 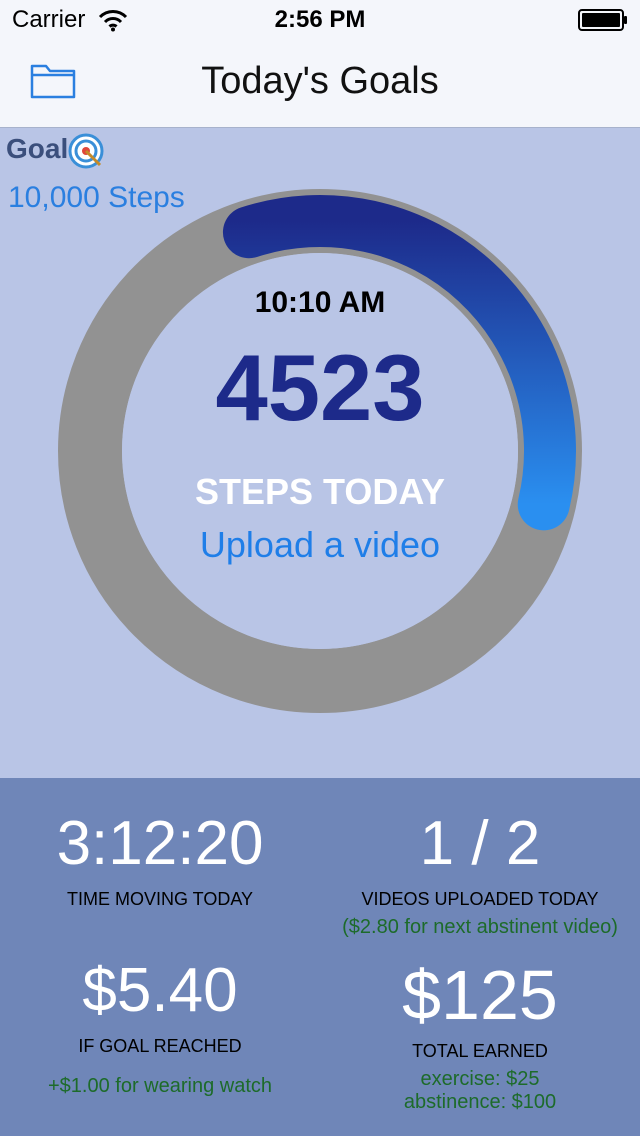 What do you see at coordinates (480, 1102) in the screenshot?
I see `abstinence-earned: abstinence: $100` at bounding box center [480, 1102].